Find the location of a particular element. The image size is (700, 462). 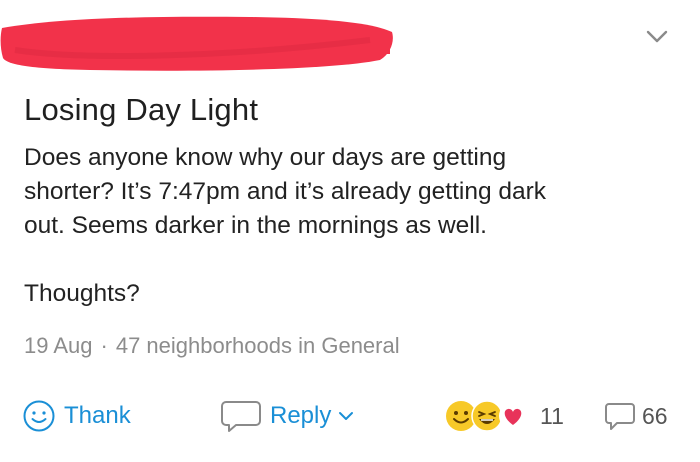

comment-count: 66 is located at coordinates (655, 415).